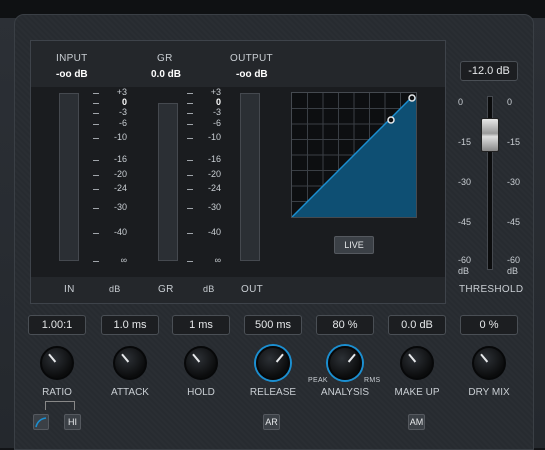 The image size is (545, 450). Describe the element at coordinates (57, 363) in the screenshot. I see `ratio-knob` at that location.